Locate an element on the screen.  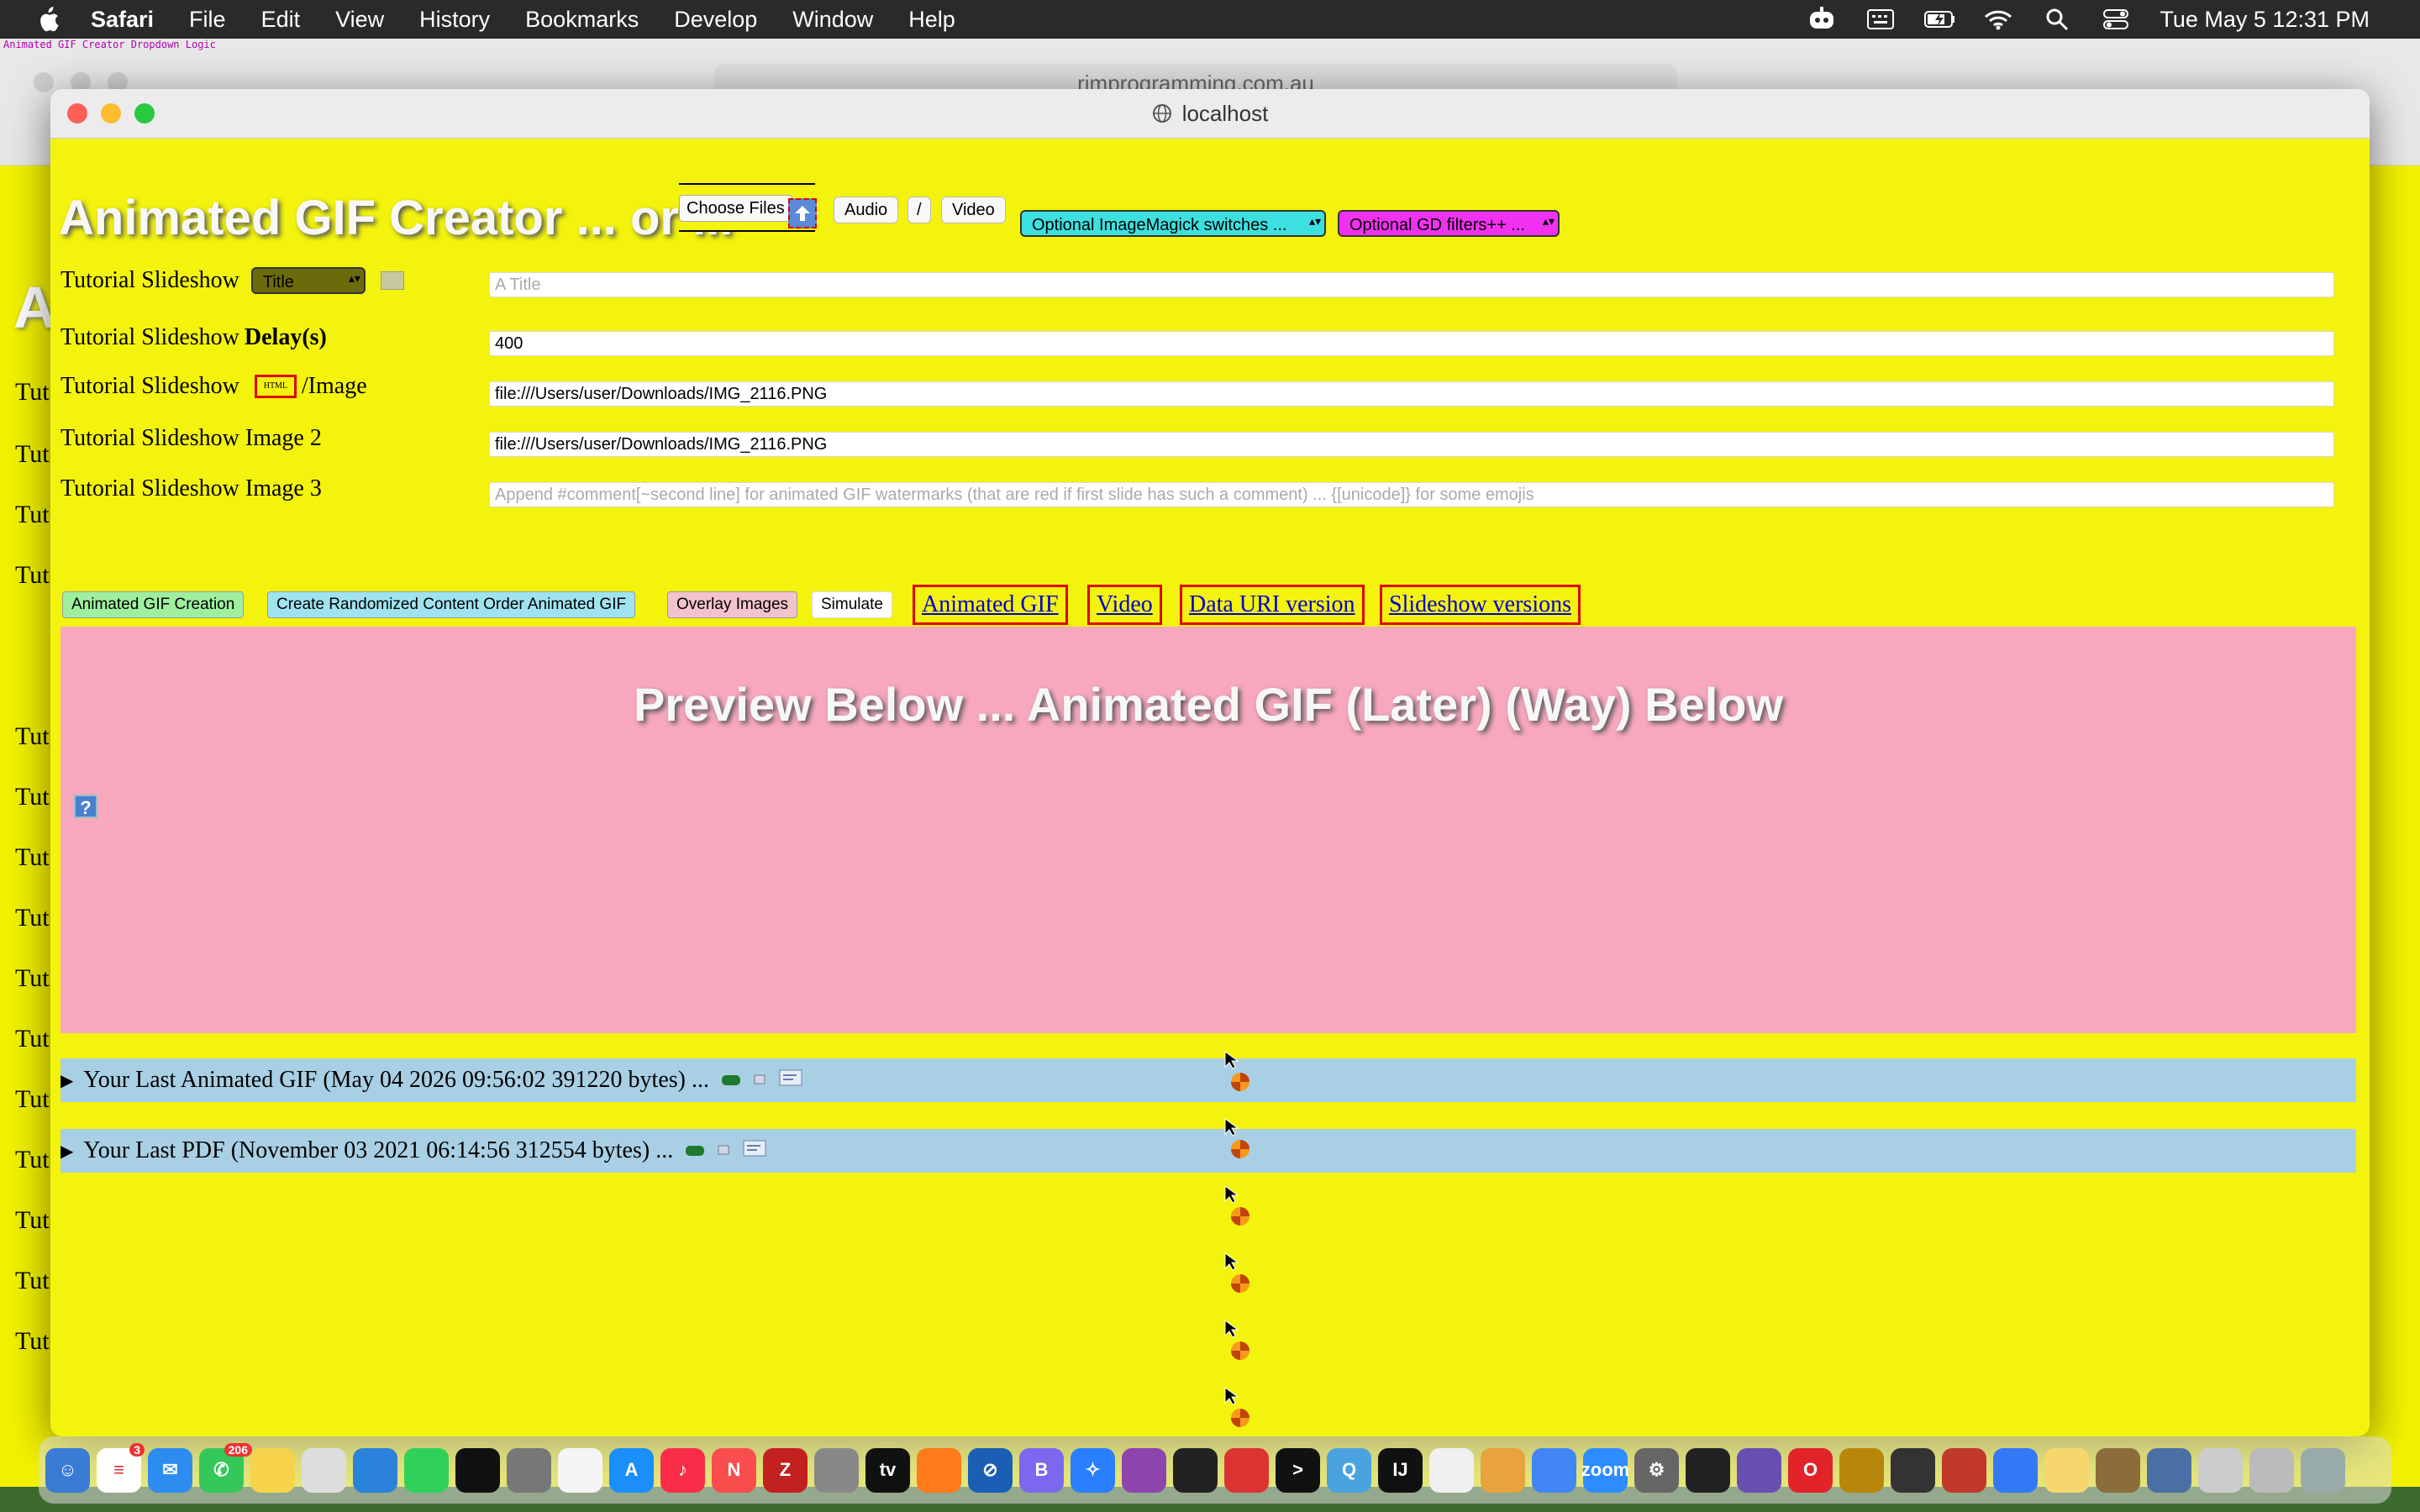
animated-gif-link: Animated GIF is located at coordinates (991, 605).